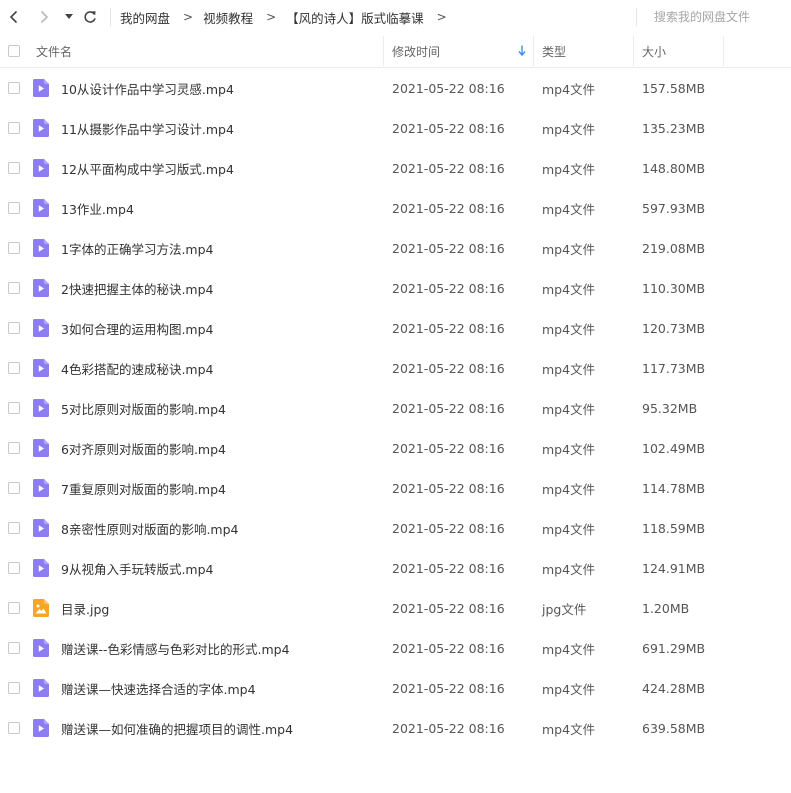  Describe the element at coordinates (14, 17) in the screenshot. I see `back-button` at that location.